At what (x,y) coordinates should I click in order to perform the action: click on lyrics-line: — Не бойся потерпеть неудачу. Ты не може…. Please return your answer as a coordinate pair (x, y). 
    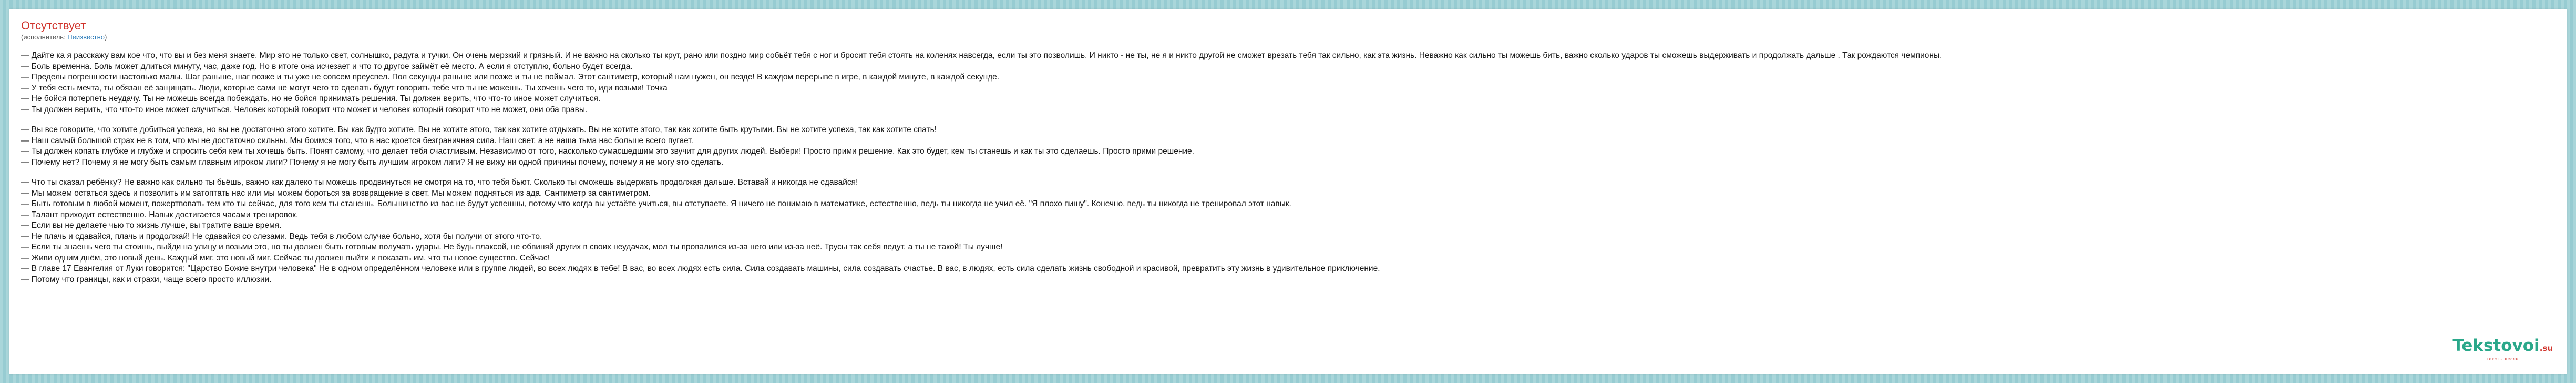
    Looking at the image, I should click on (311, 98).